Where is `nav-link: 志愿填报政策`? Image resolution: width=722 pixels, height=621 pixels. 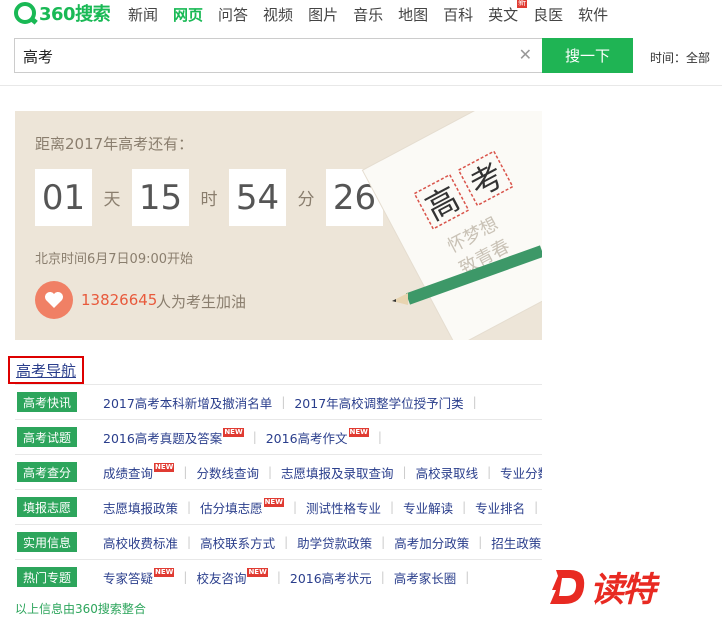 nav-link: 志愿填报政策 is located at coordinates (140, 507).